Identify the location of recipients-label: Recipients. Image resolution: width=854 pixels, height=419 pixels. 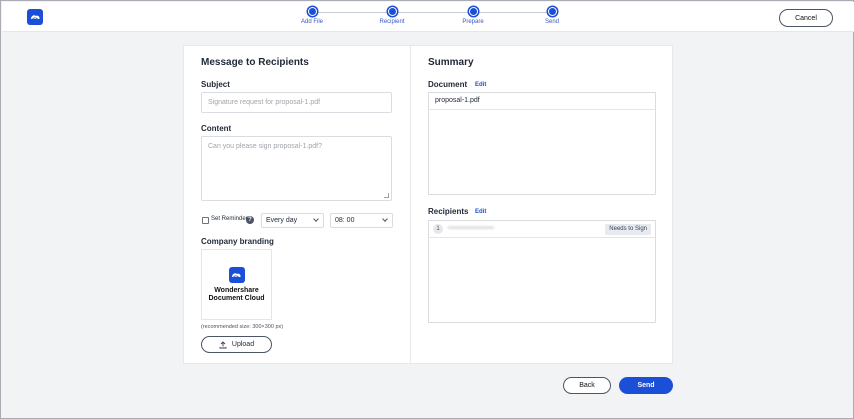
(448, 211).